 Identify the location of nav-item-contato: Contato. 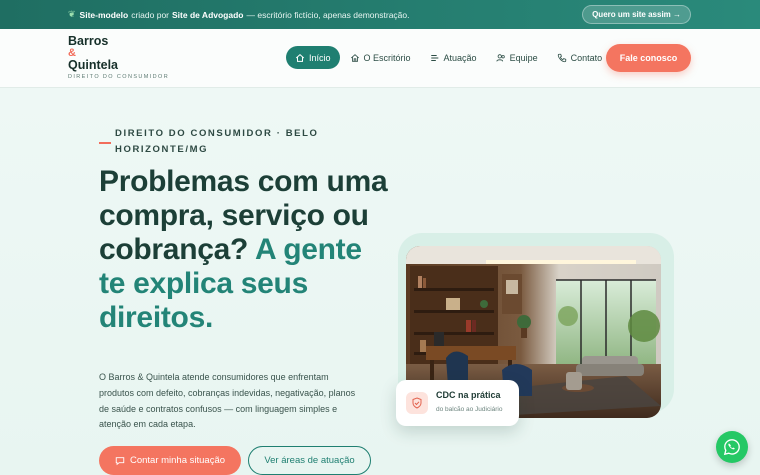
(580, 57).